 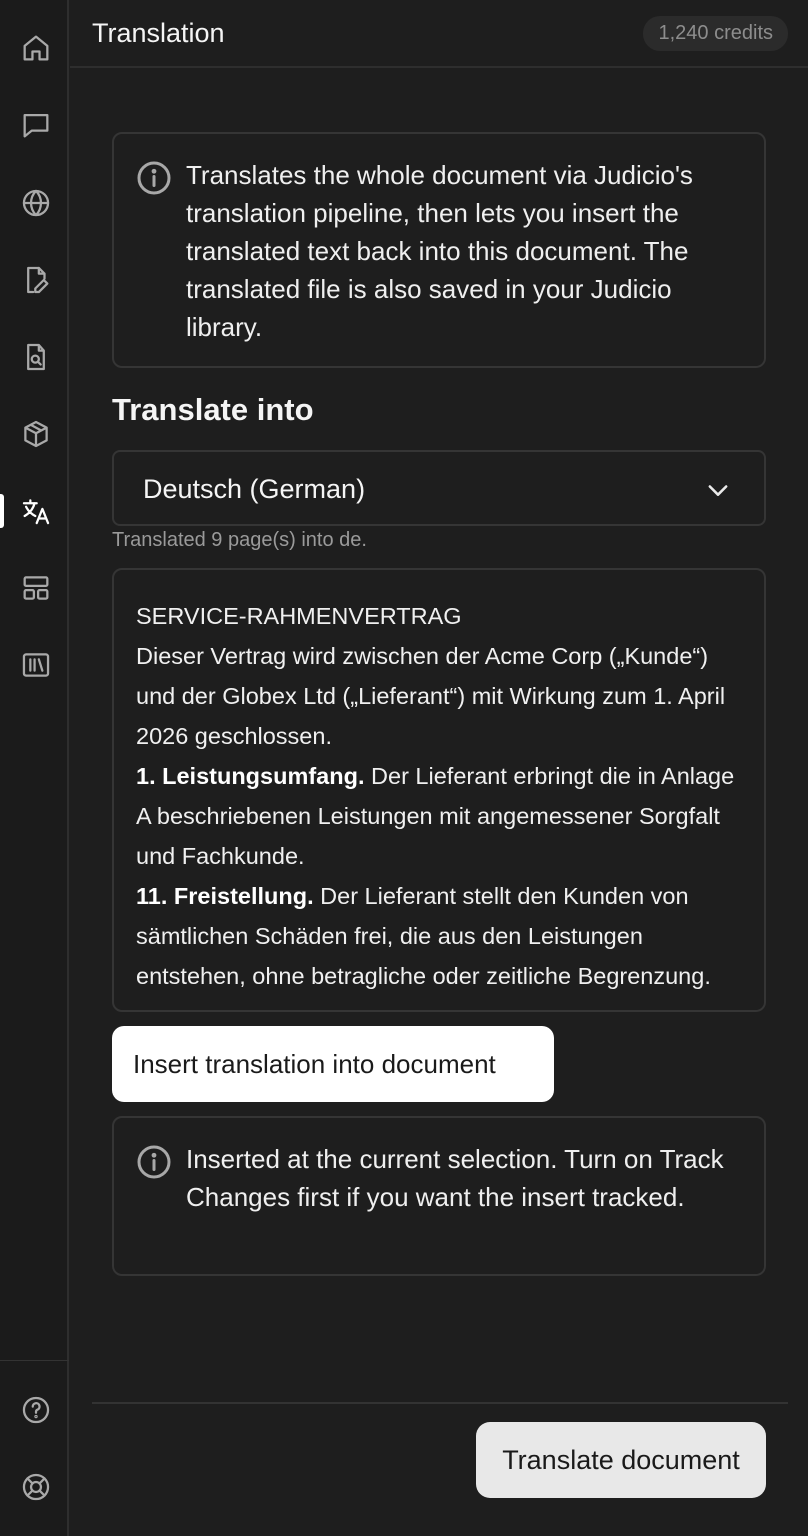 I want to click on home-icon, so click(x=36, y=48).